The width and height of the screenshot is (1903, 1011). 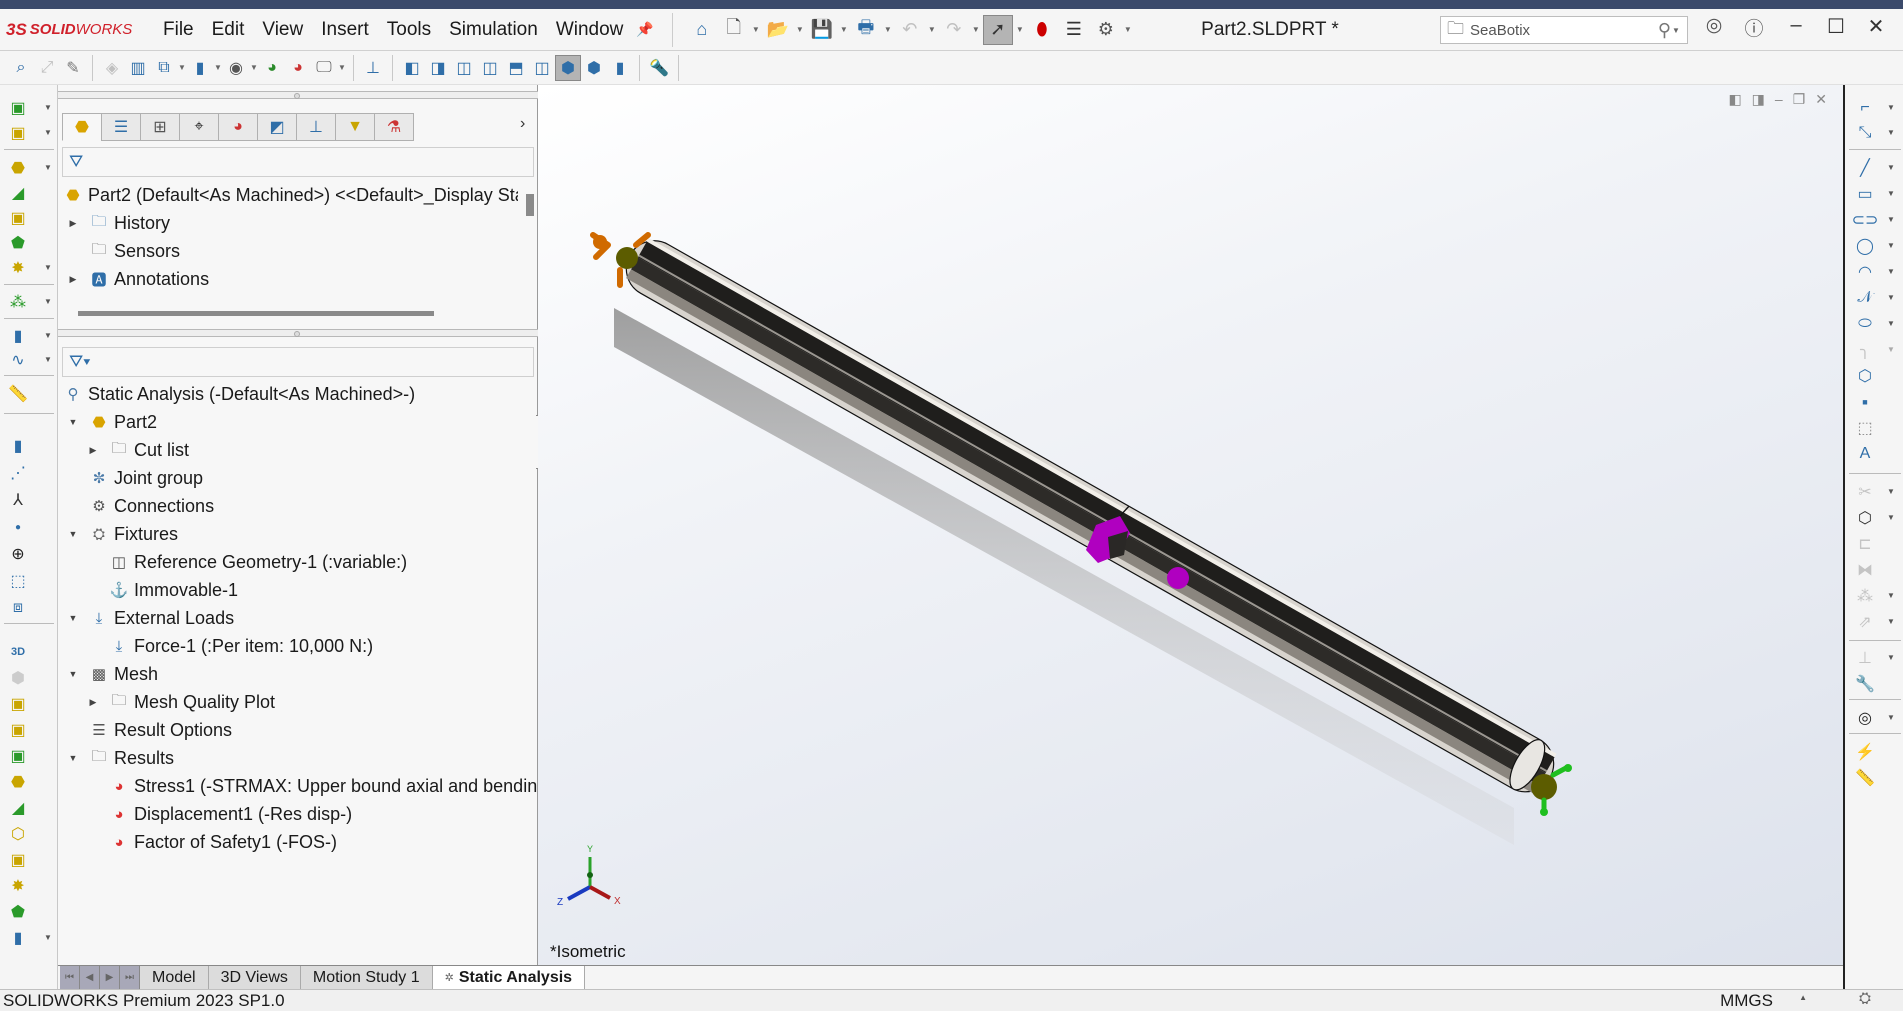 I want to click on reference-geometry-icon: ▮, so click(x=18, y=336).